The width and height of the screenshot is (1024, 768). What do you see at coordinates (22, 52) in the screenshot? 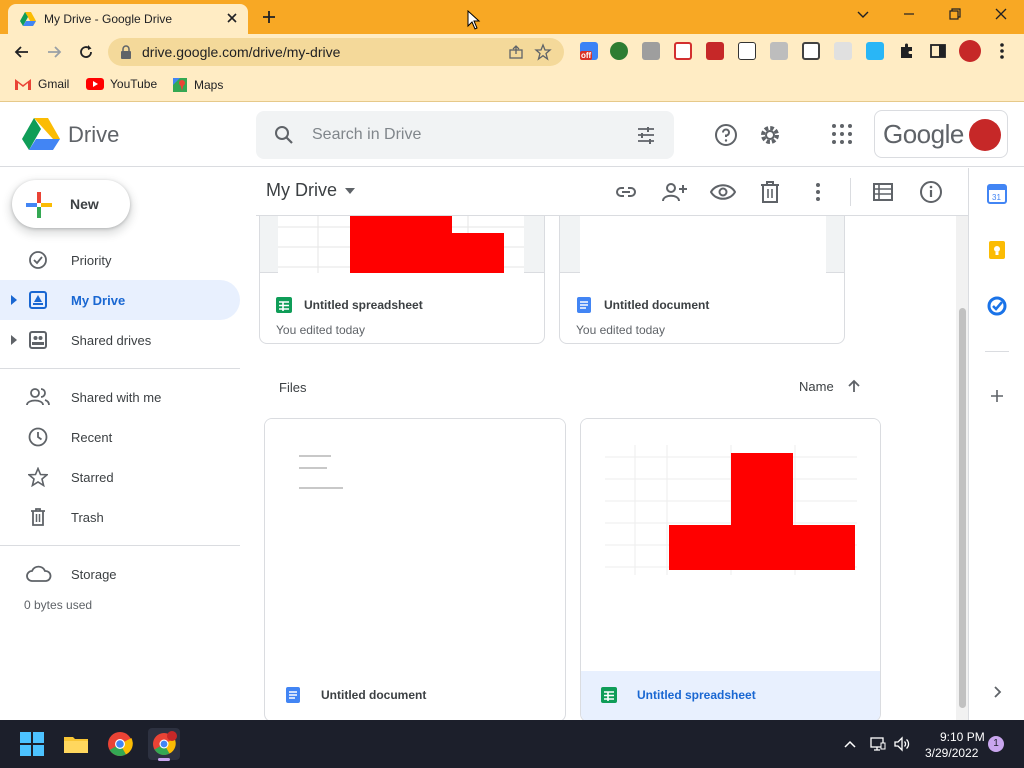
I see `back-icon` at bounding box center [22, 52].